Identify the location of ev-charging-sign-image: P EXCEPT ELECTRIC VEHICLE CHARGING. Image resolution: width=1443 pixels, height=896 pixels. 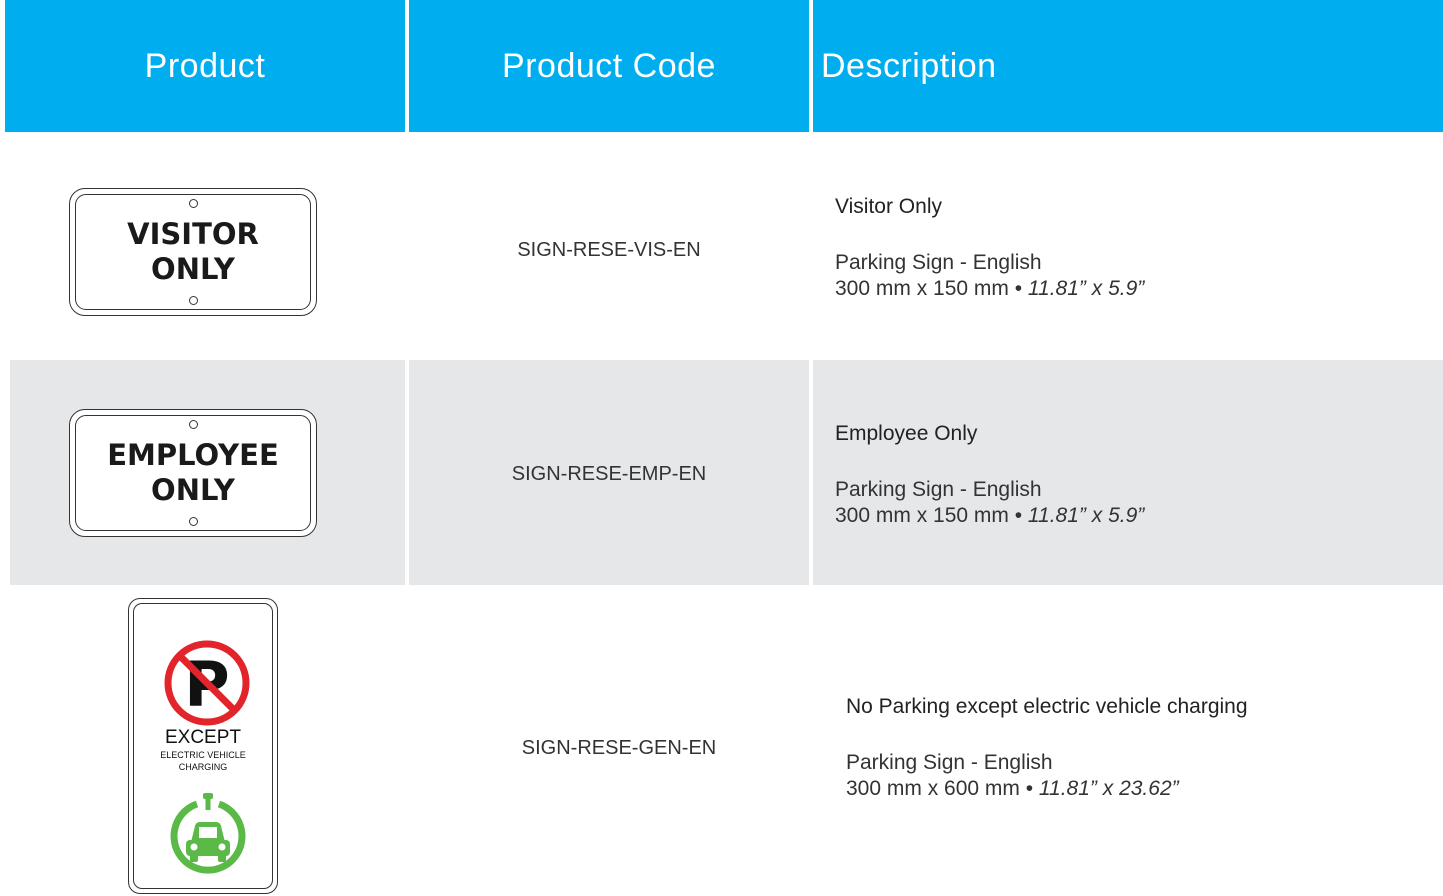
(203, 746).